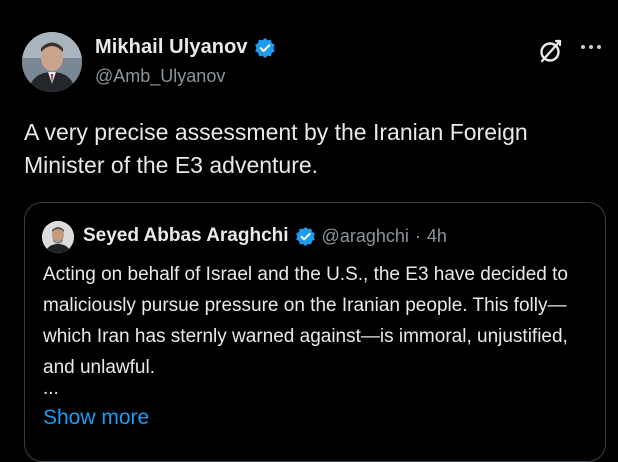  Describe the element at coordinates (171, 47) in the screenshot. I see `author-name: Mikhail Ulyanov` at that location.